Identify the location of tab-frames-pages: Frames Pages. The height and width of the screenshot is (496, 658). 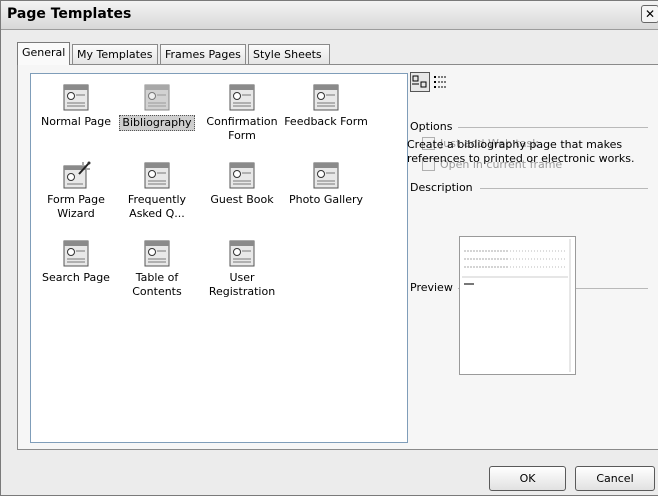
(203, 54).